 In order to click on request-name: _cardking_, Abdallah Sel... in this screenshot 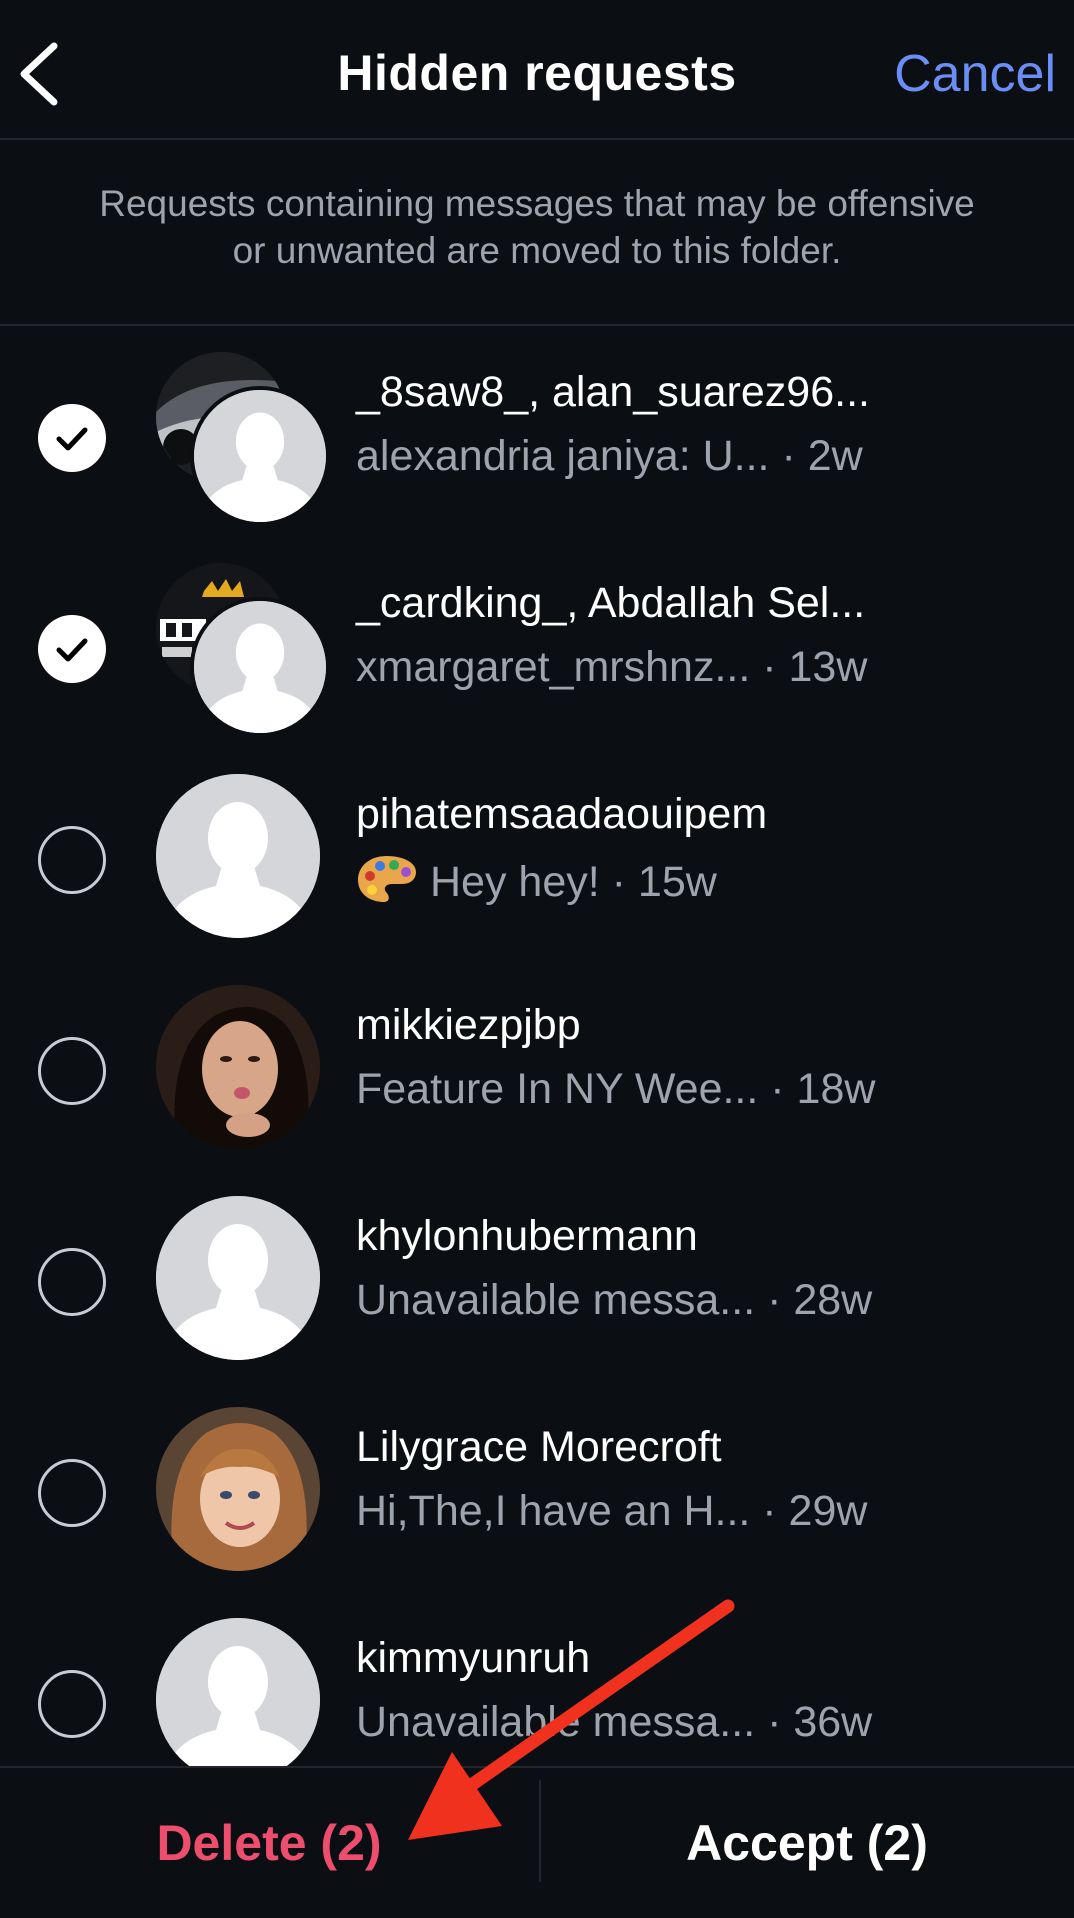, I will do `click(611, 603)`.